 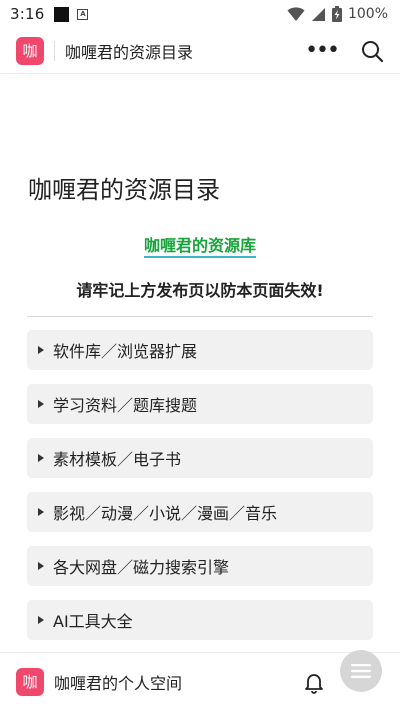 I want to click on page-title: 咖喱君的资源目录, so click(x=124, y=190).